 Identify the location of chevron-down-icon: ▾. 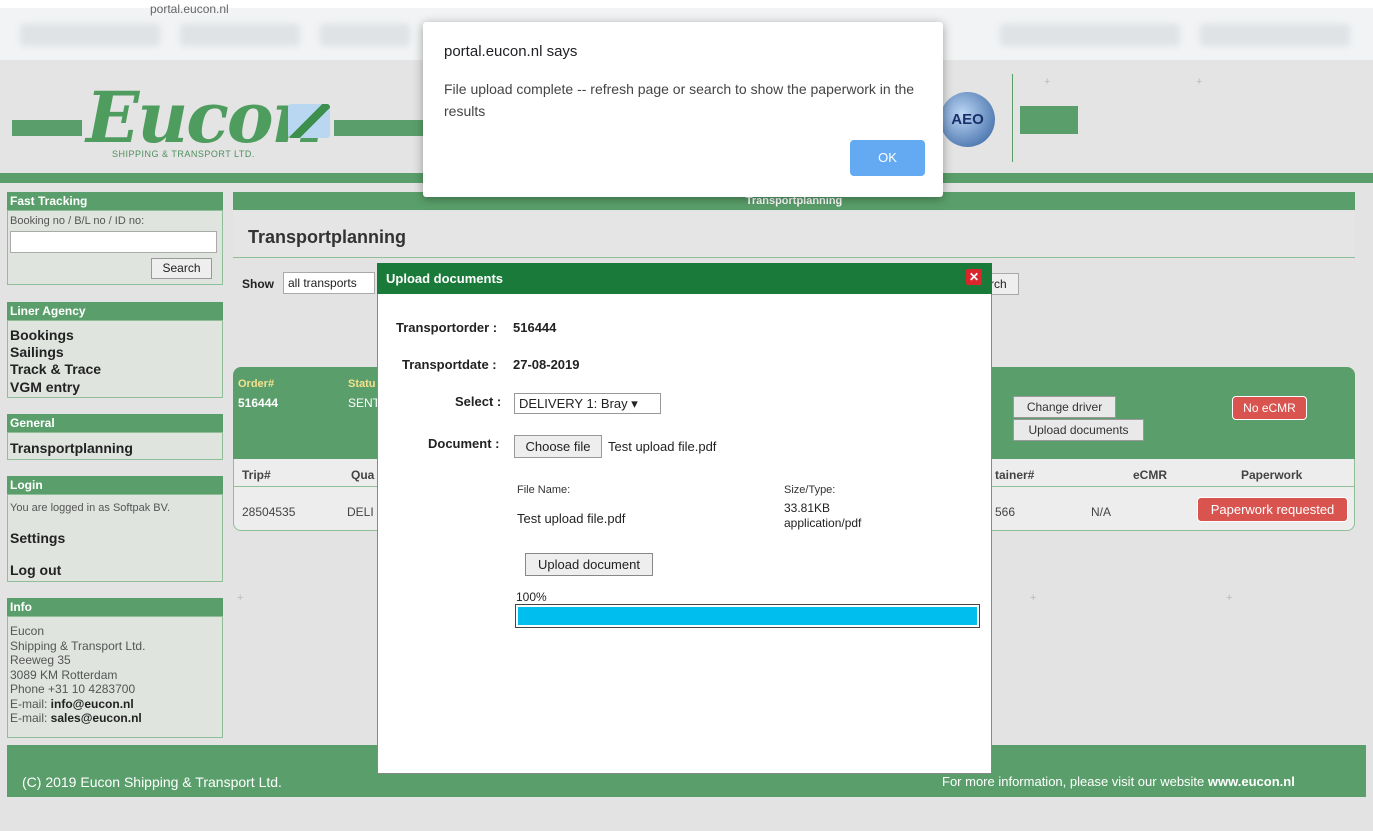
(634, 403).